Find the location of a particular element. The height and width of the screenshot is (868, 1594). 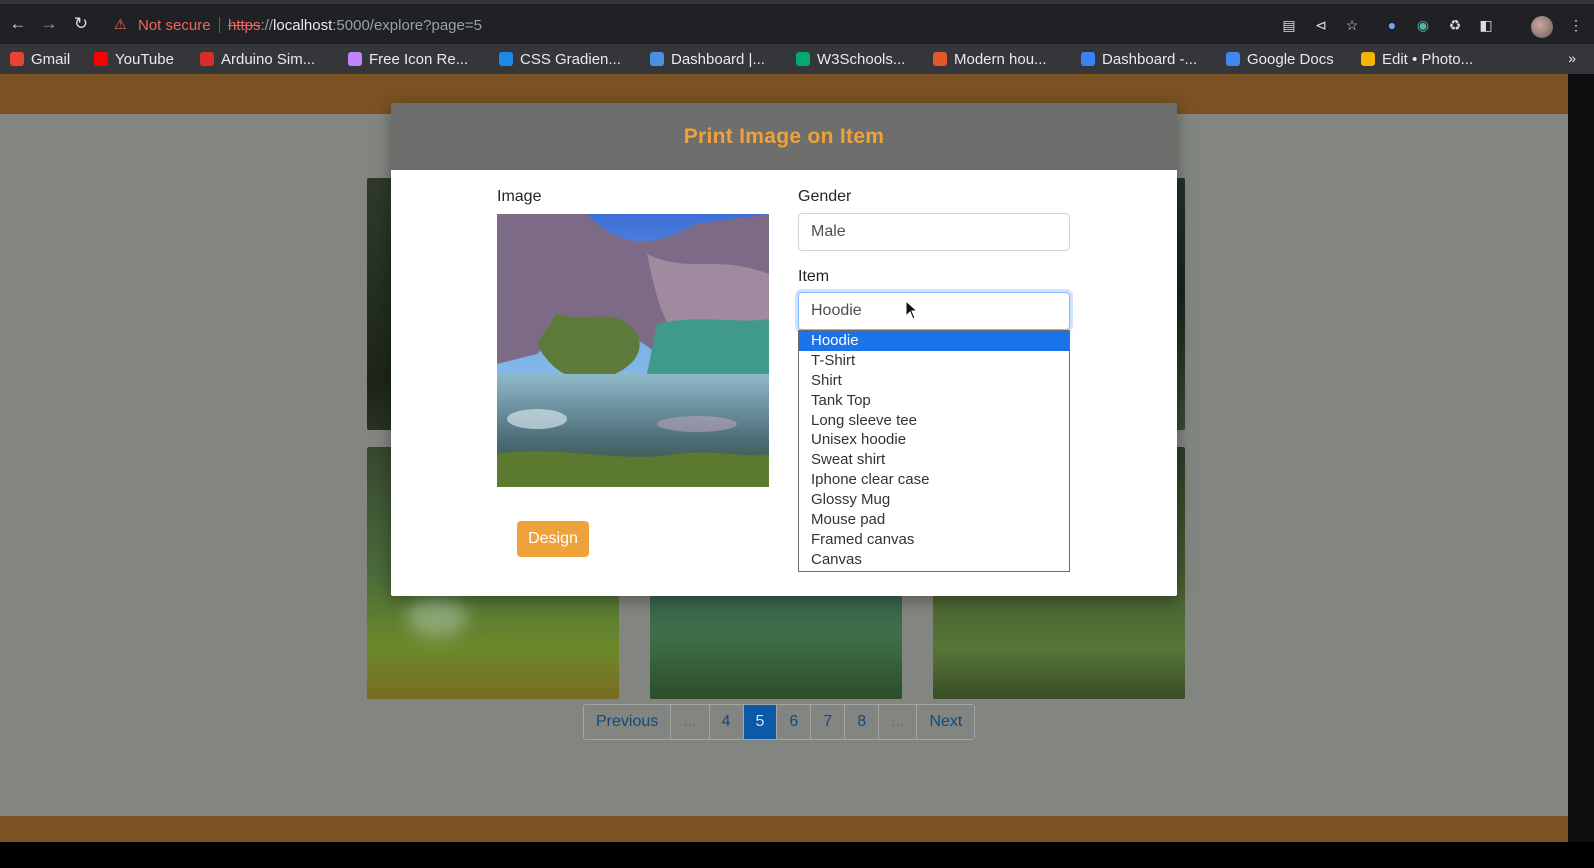

extensions-puzzle-icon: ♻ is located at coordinates (1455, 25).